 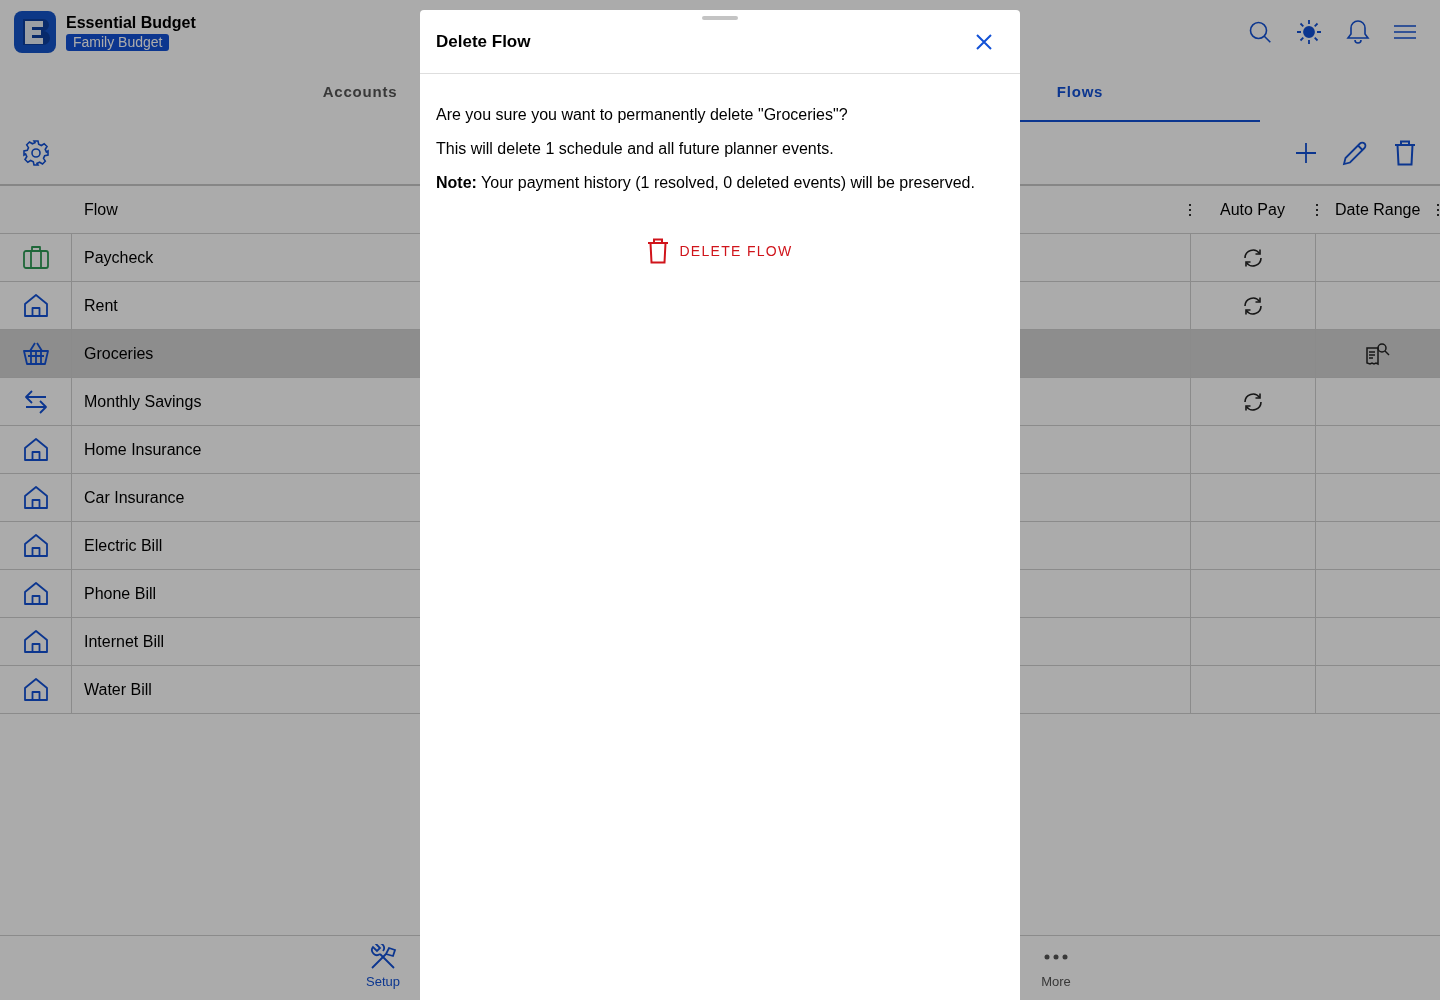 What do you see at coordinates (119, 257) in the screenshot?
I see `flow-name: Paycheck` at bounding box center [119, 257].